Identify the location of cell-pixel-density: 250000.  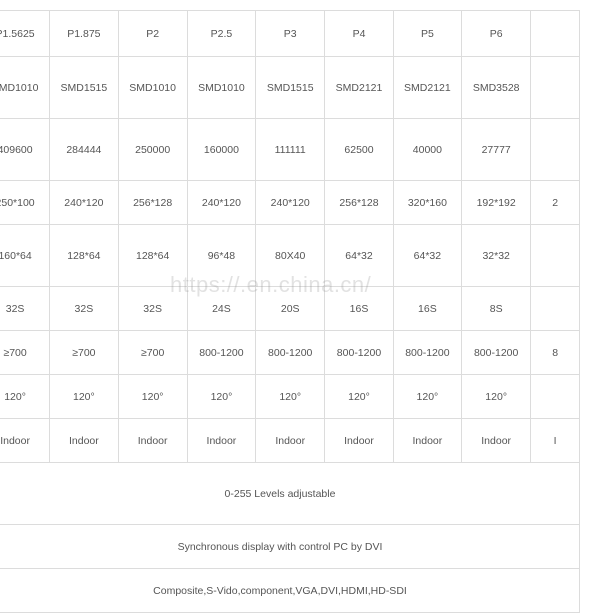
(152, 149).